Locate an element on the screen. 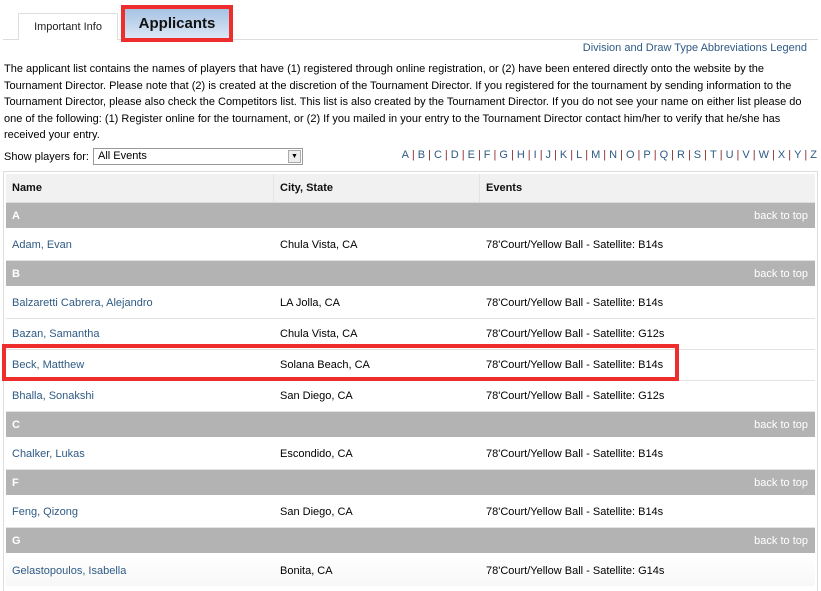 This screenshot has width=821, height=591. player-name-link: Feng, Qizong is located at coordinates (140, 512).